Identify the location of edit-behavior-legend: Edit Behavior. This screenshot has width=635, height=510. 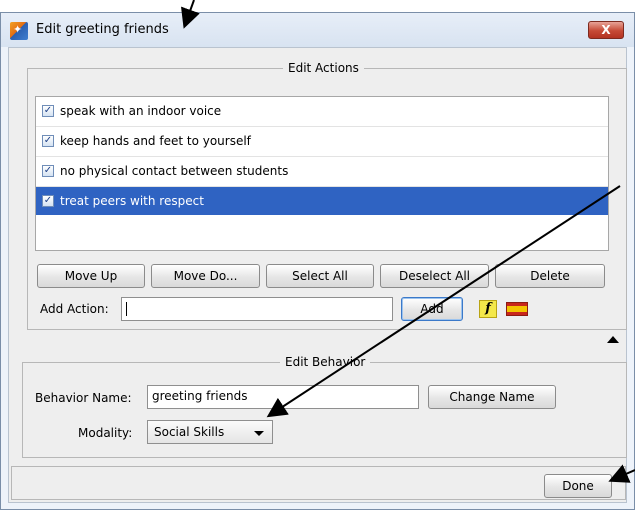
(325, 362).